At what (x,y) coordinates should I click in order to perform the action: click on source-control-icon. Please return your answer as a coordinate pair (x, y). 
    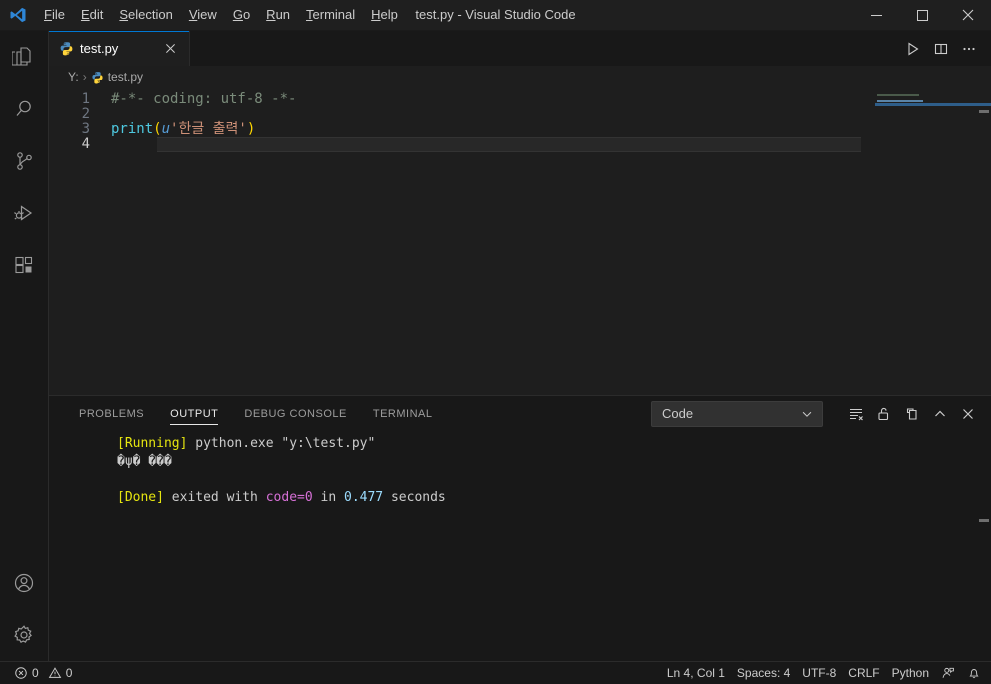
    Looking at the image, I should click on (24, 161).